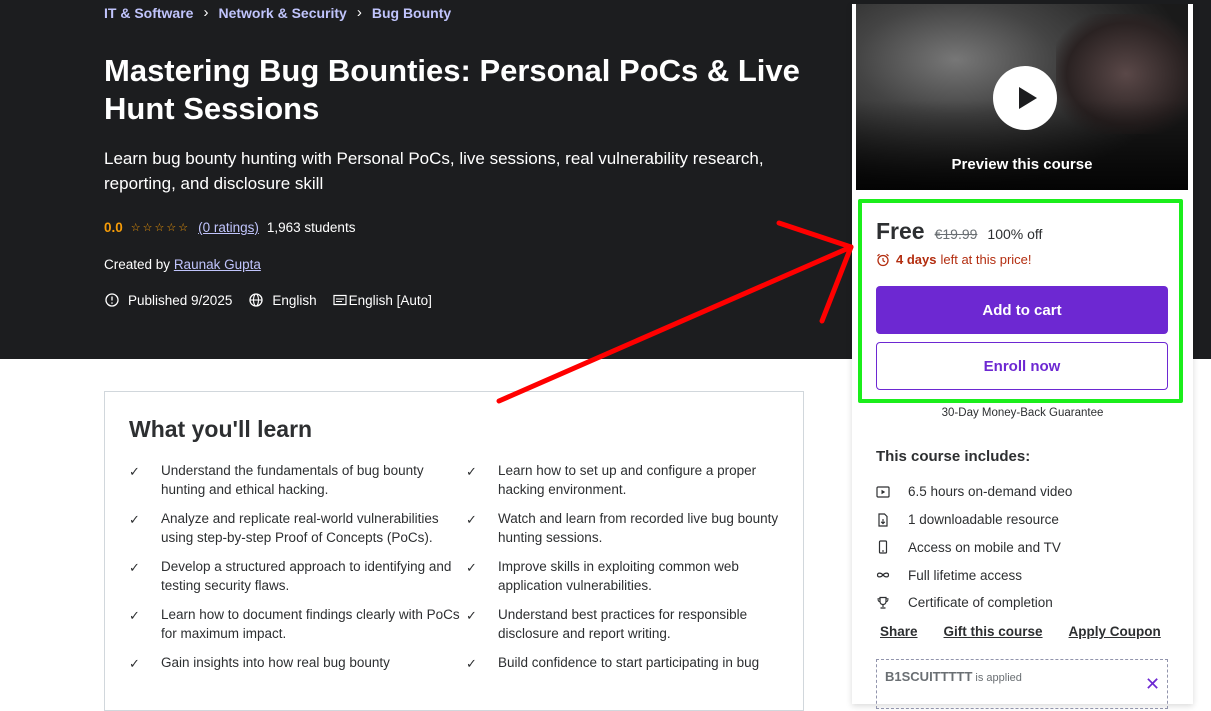 This screenshot has width=1211, height=711. I want to click on course-meta: Published 9/2025 English English [Auto], so click(276, 300).